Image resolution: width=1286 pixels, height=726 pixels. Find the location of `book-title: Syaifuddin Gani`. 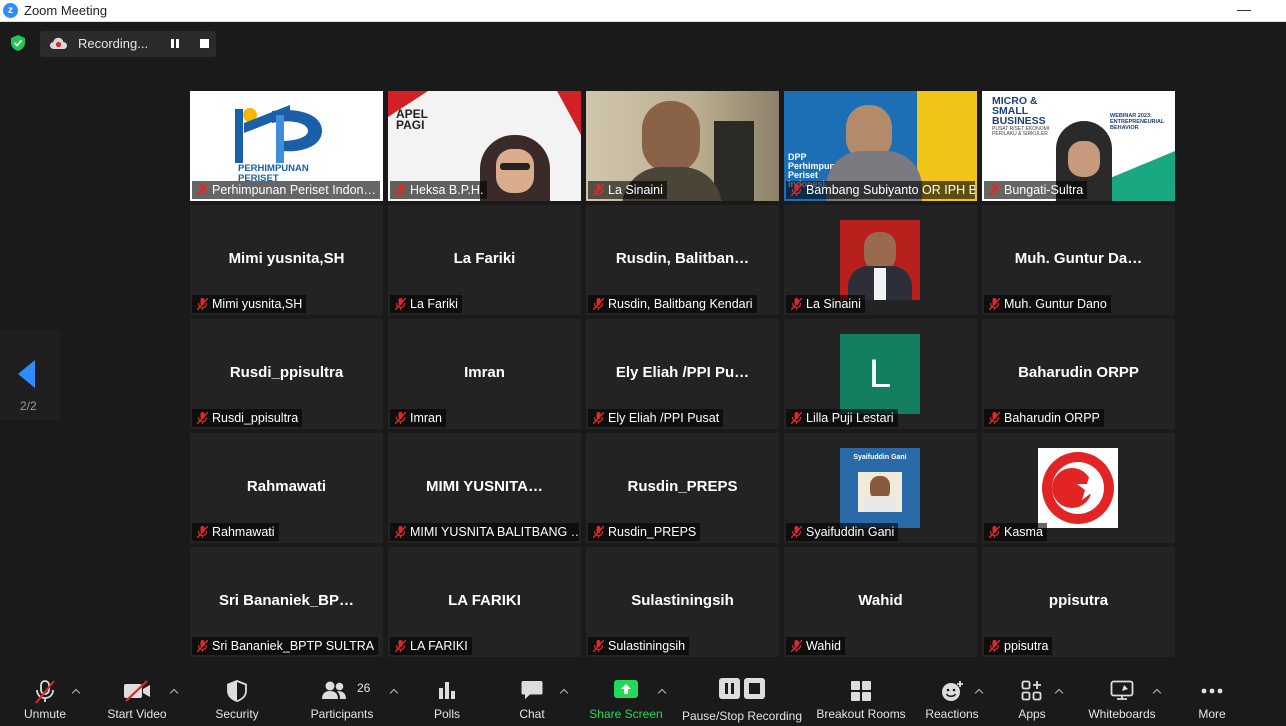

book-title: Syaifuddin Gani is located at coordinates (880, 457).